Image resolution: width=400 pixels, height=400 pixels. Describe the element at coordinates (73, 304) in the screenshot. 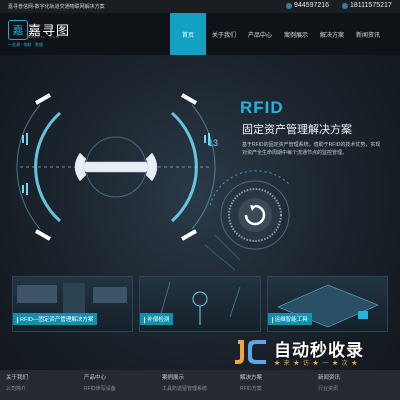

I see `solution-card: RFID—固定资产管理解决方案` at that location.